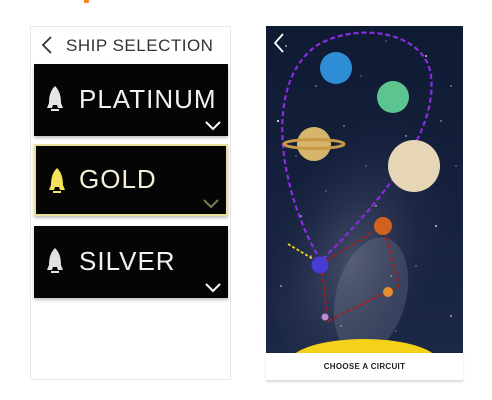 The image size is (492, 400). I want to click on ship-label: PLATINUM, so click(148, 99).